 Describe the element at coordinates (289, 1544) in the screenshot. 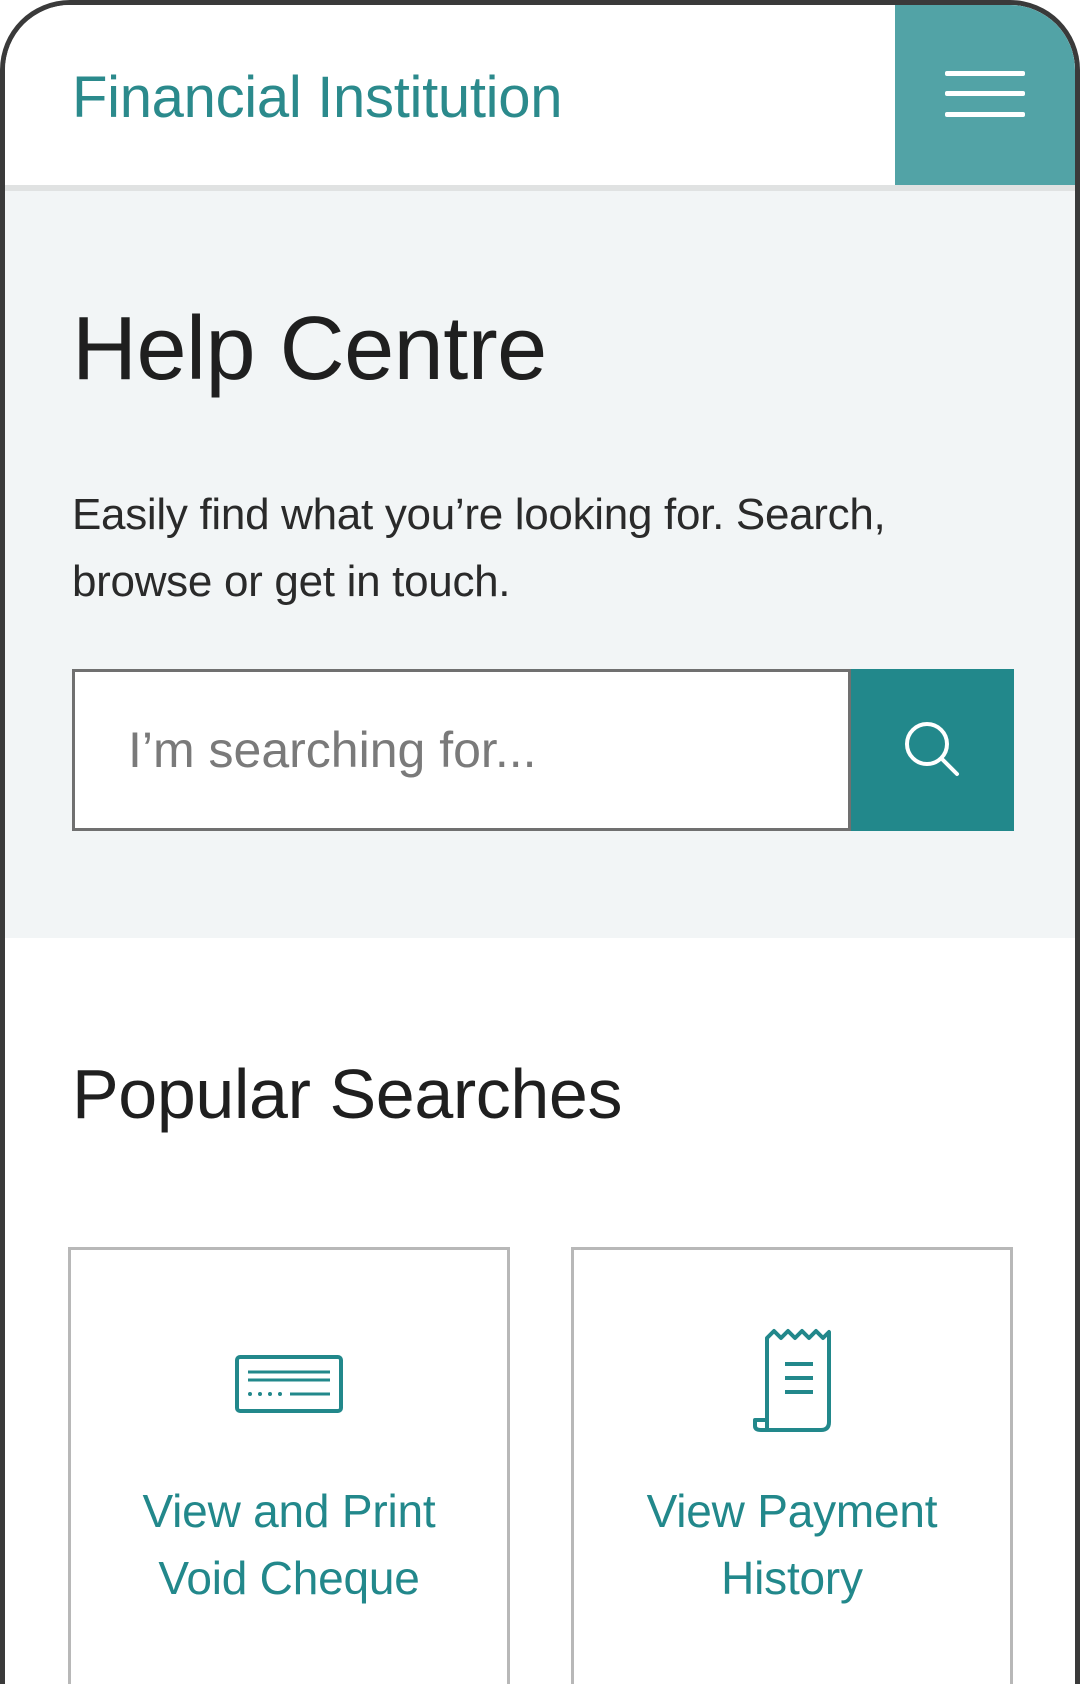

I see `card-label: View and Print Void Cheque` at that location.